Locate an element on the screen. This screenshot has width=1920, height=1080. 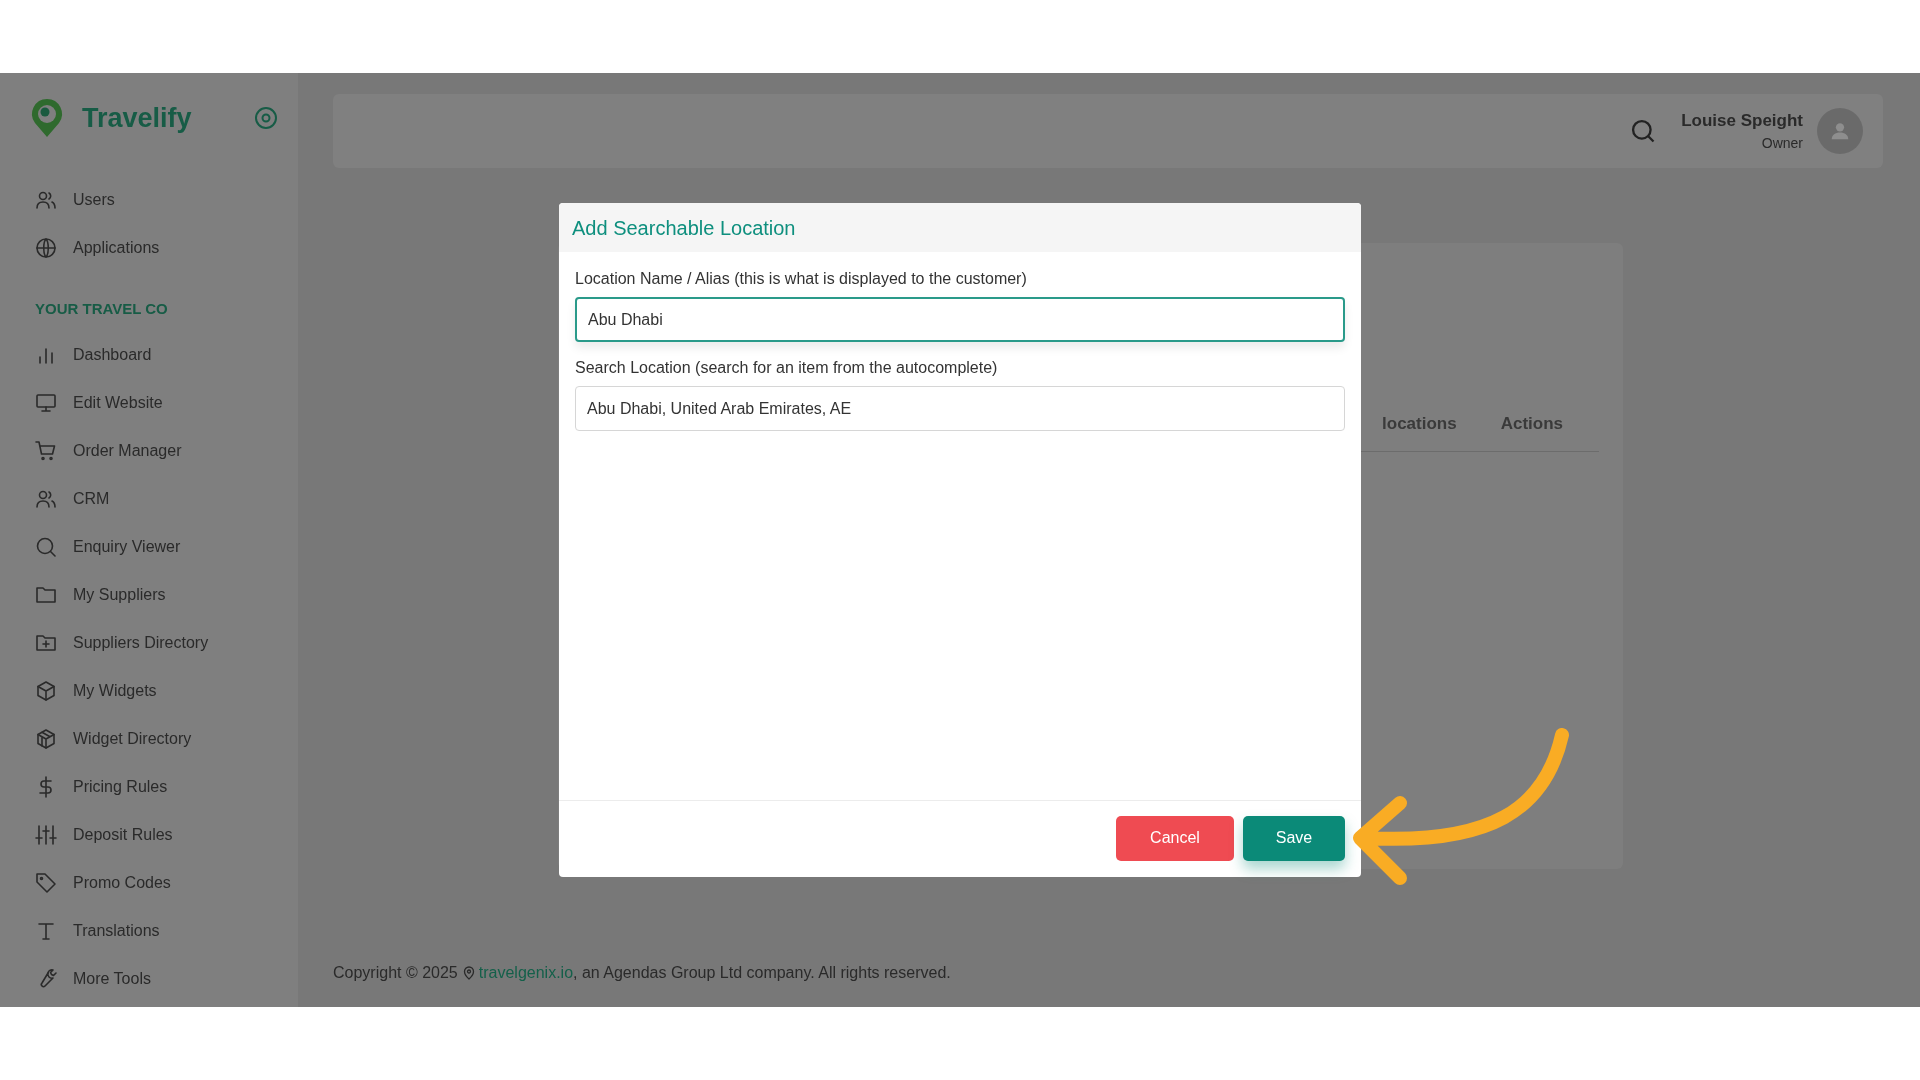
sidebar-item: Edit Website is located at coordinates (149, 402).